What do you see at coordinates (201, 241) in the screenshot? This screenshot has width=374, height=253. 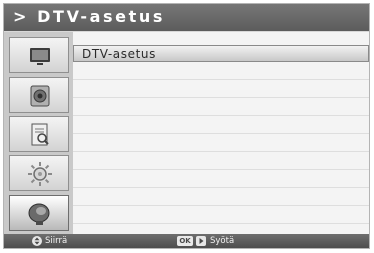 I see `right-arrow-icon` at bounding box center [201, 241].